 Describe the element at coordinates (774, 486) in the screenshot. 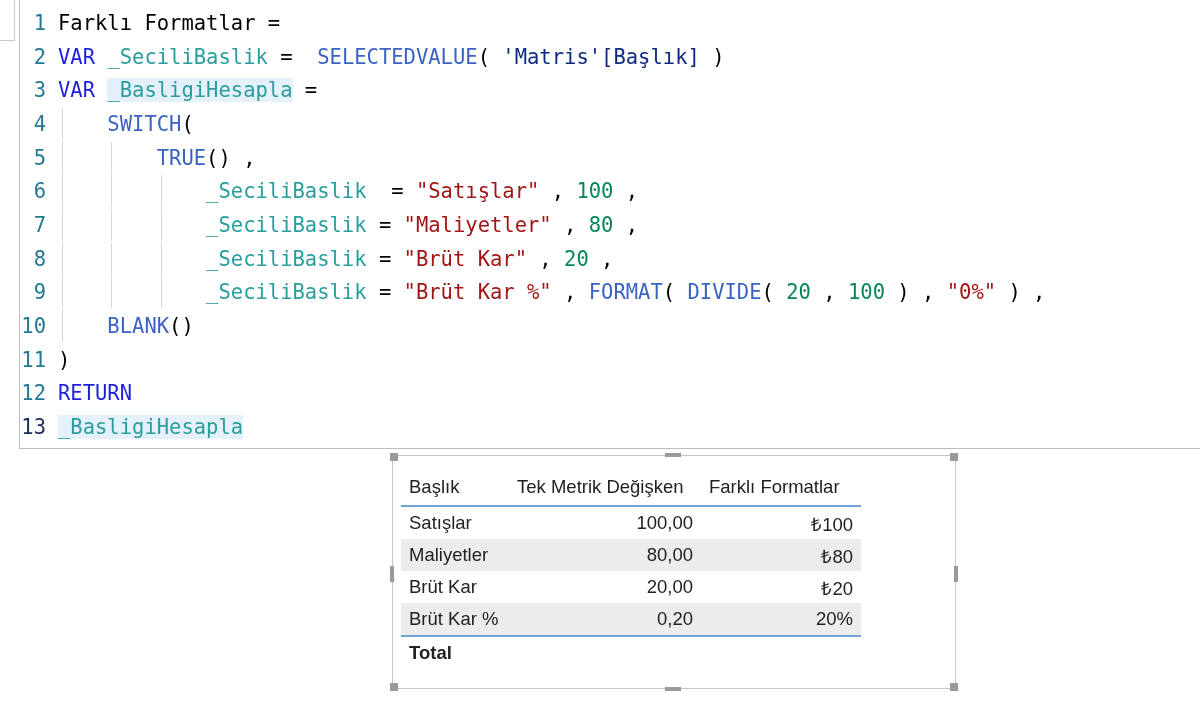

I see `column-header: Farklı Formatlar` at that location.